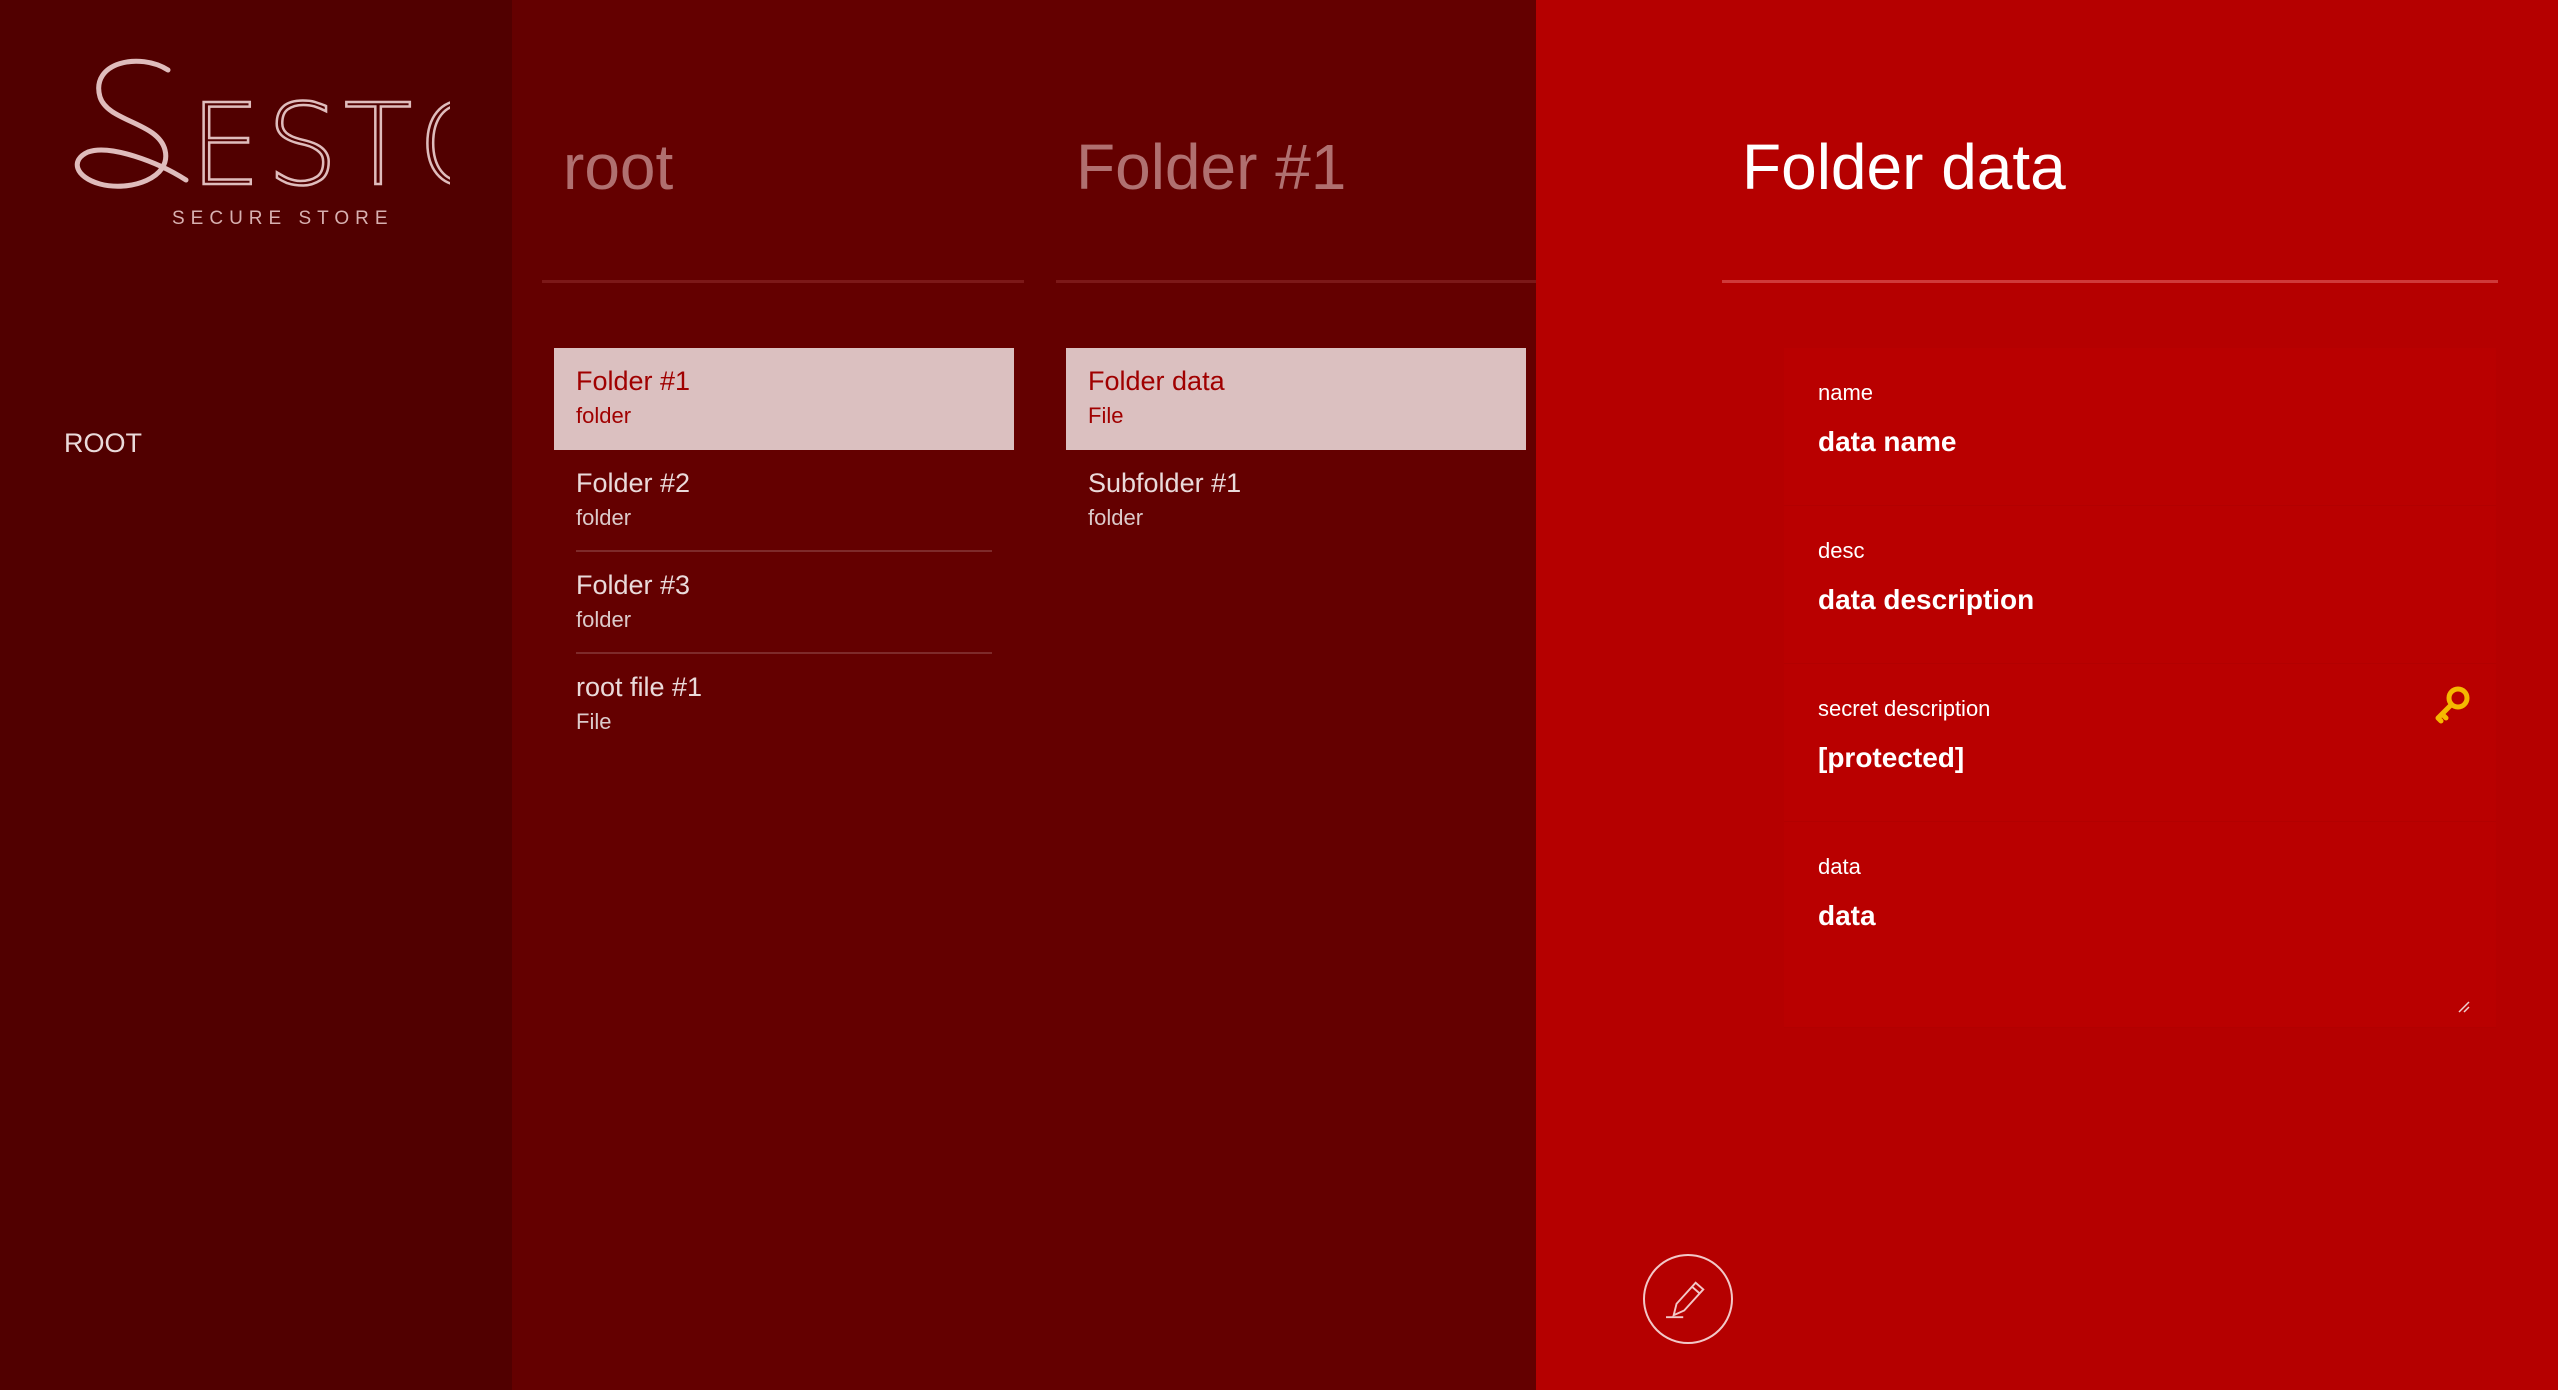 The image size is (2558, 1390). I want to click on field-label: name, so click(1846, 392).